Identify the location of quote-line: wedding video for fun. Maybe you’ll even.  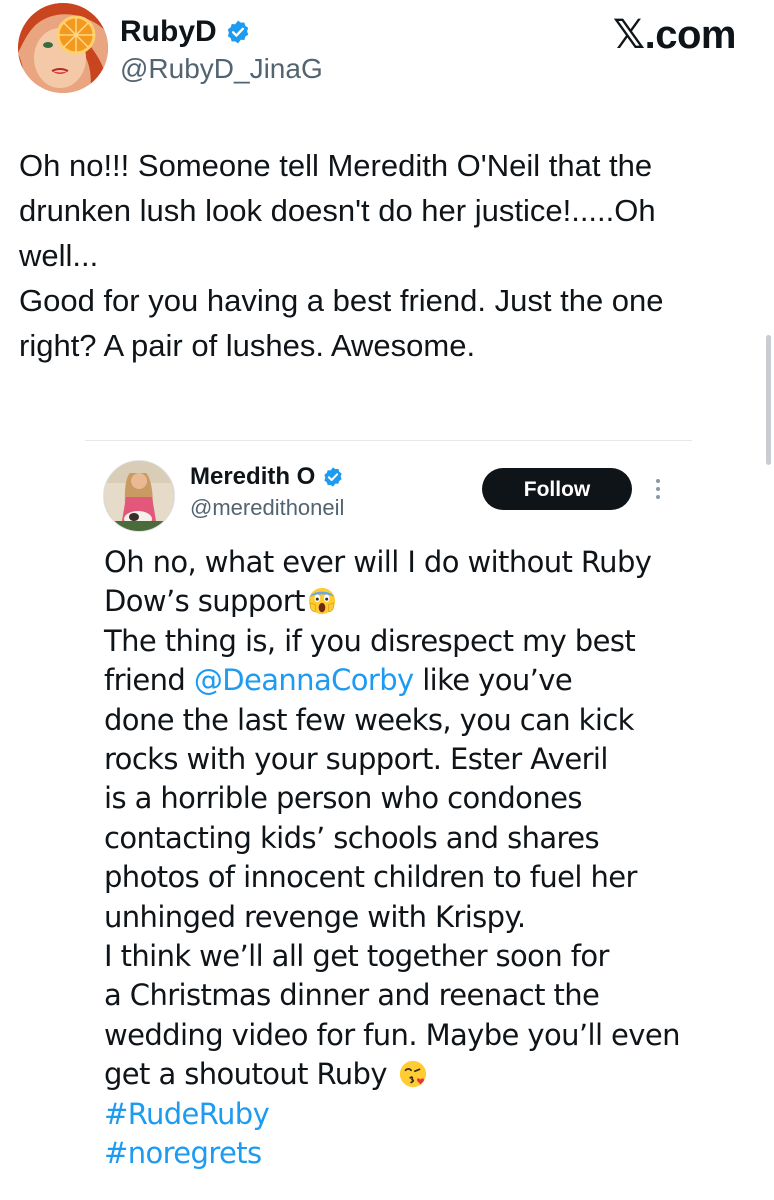
(392, 1034).